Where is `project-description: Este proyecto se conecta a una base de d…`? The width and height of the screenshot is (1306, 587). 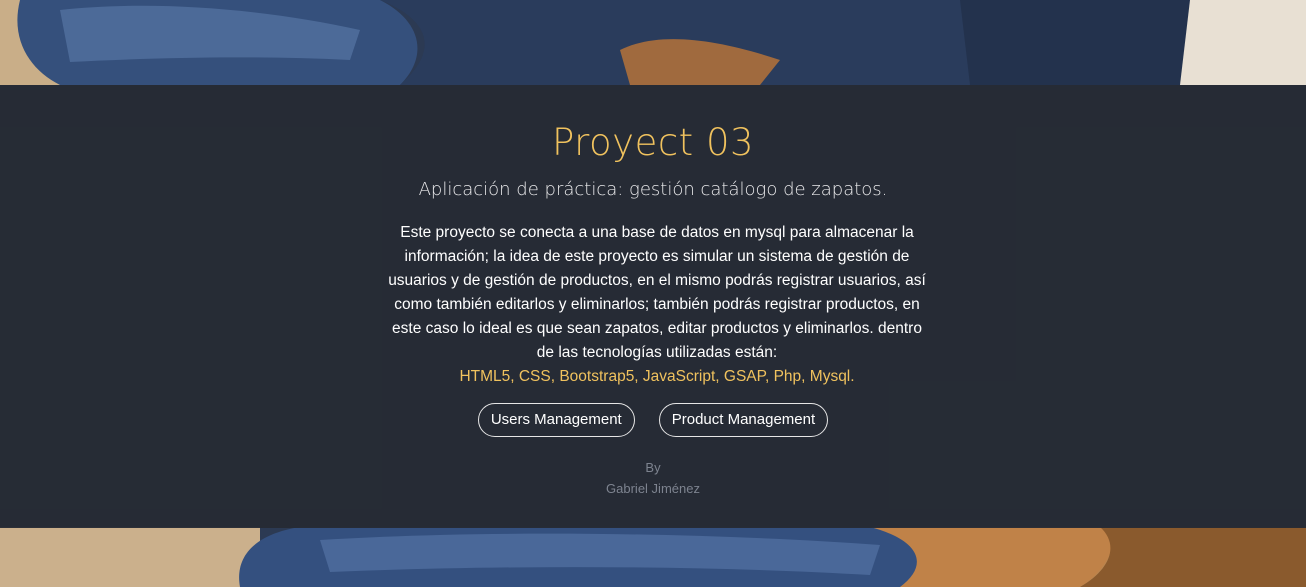 project-description: Este proyecto se conecta a una base de d… is located at coordinates (657, 305).